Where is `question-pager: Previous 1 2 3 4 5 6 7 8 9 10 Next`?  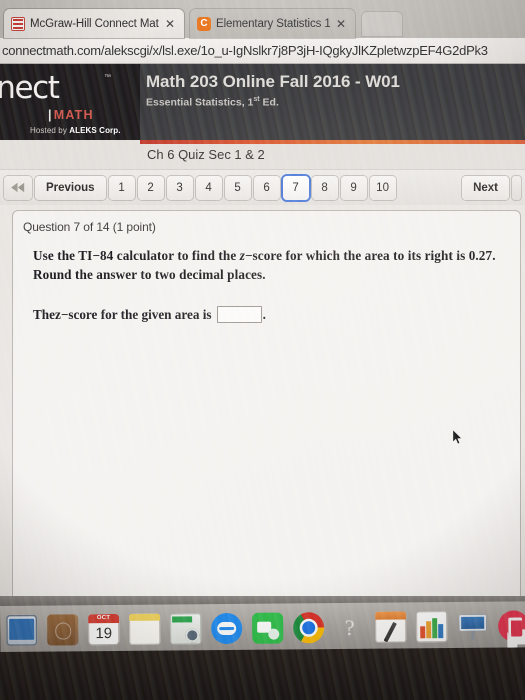 question-pager: Previous 1 2 3 4 5 6 7 8 9 10 Next is located at coordinates (262, 187).